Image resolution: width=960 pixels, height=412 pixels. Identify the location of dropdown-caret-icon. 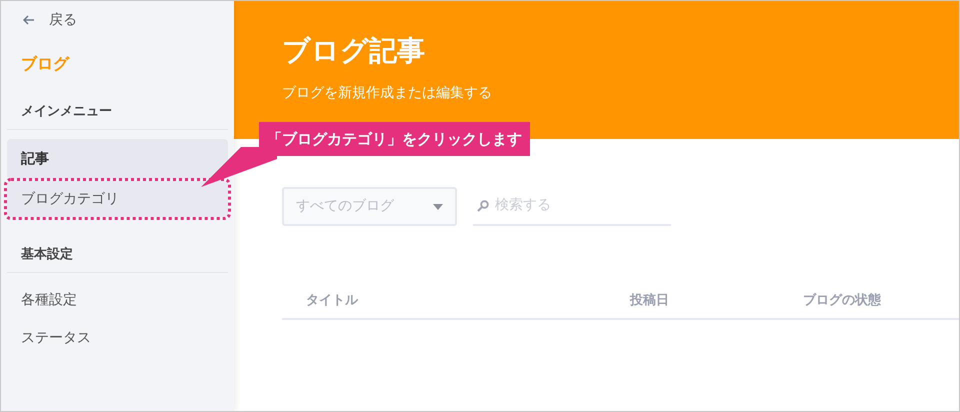
(438, 207).